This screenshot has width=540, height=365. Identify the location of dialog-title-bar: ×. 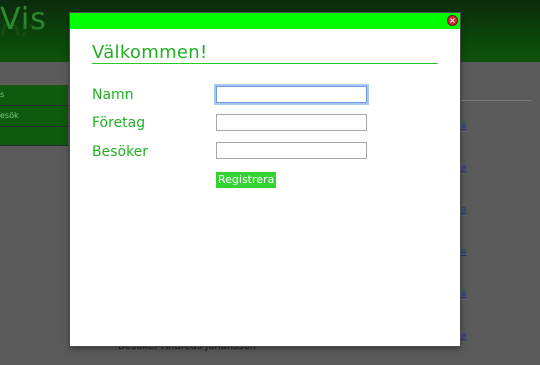
(265, 21).